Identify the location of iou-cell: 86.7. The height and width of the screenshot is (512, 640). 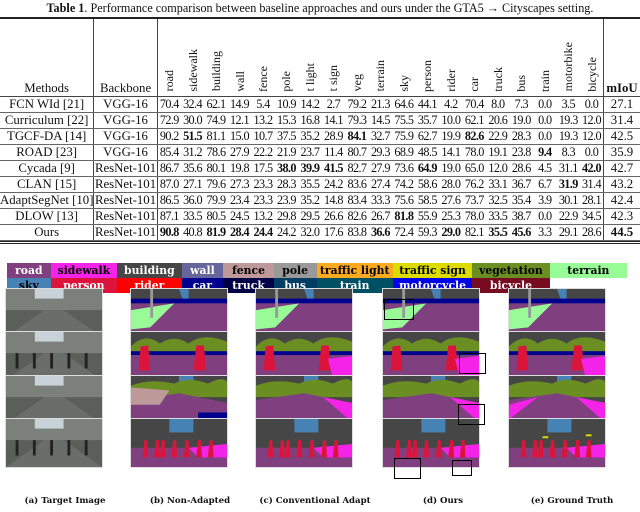
(169, 168).